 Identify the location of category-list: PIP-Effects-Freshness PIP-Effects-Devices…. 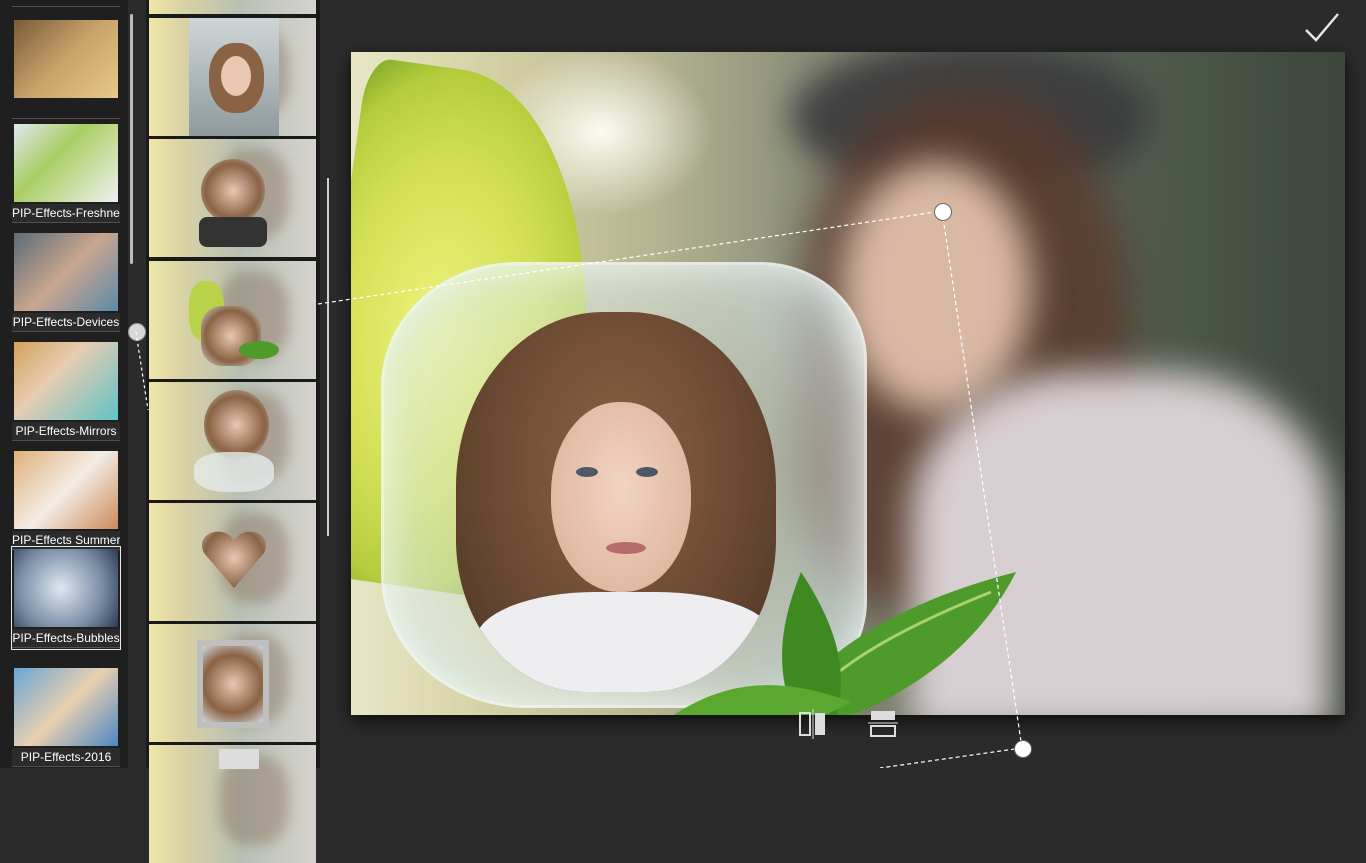
(66, 384).